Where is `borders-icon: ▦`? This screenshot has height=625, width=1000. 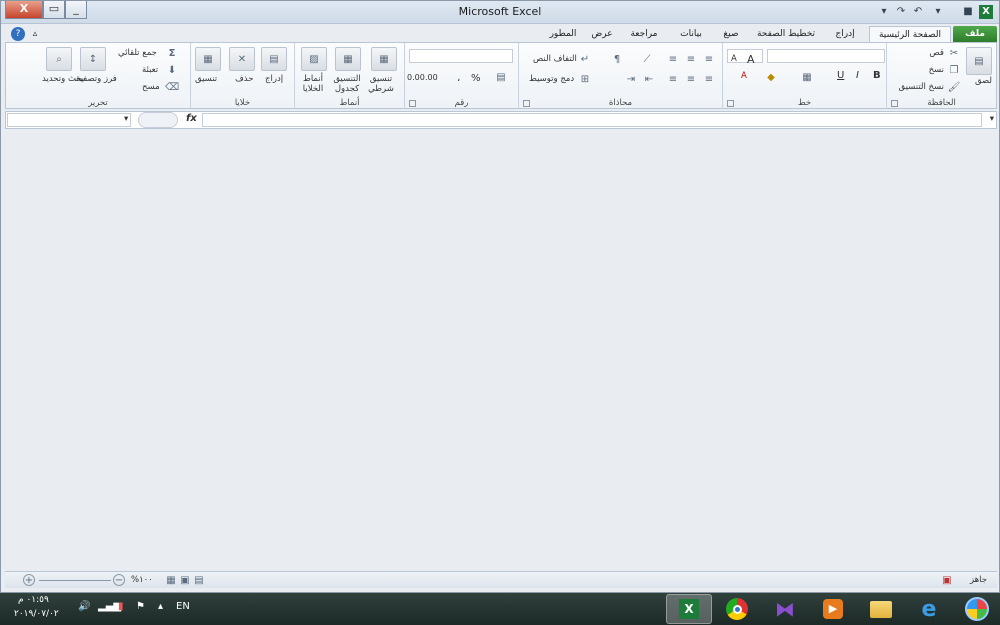
borders-icon: ▦ is located at coordinates (807, 77).